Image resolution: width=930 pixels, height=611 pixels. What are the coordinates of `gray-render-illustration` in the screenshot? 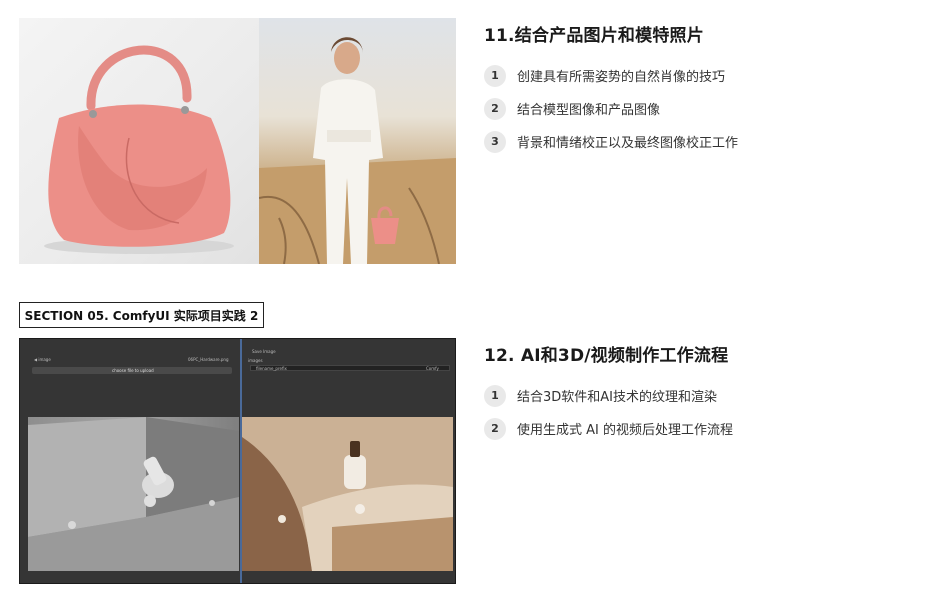 It's located at (133, 494).